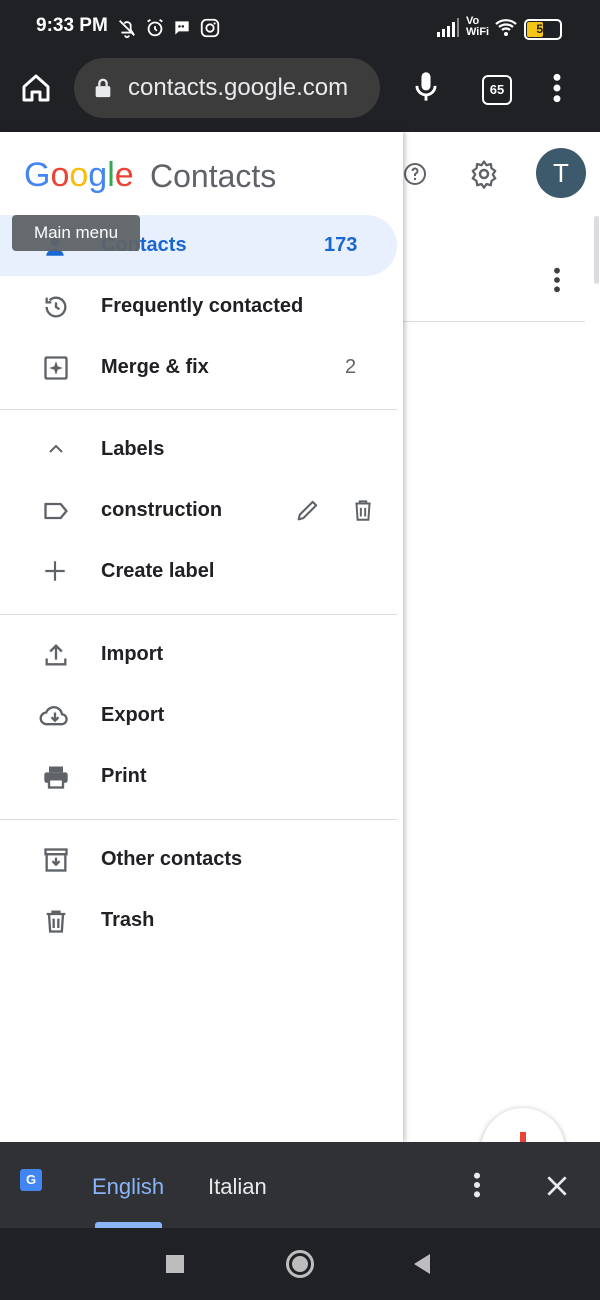  Describe the element at coordinates (56, 448) in the screenshot. I see `chevron-up-icon` at that location.